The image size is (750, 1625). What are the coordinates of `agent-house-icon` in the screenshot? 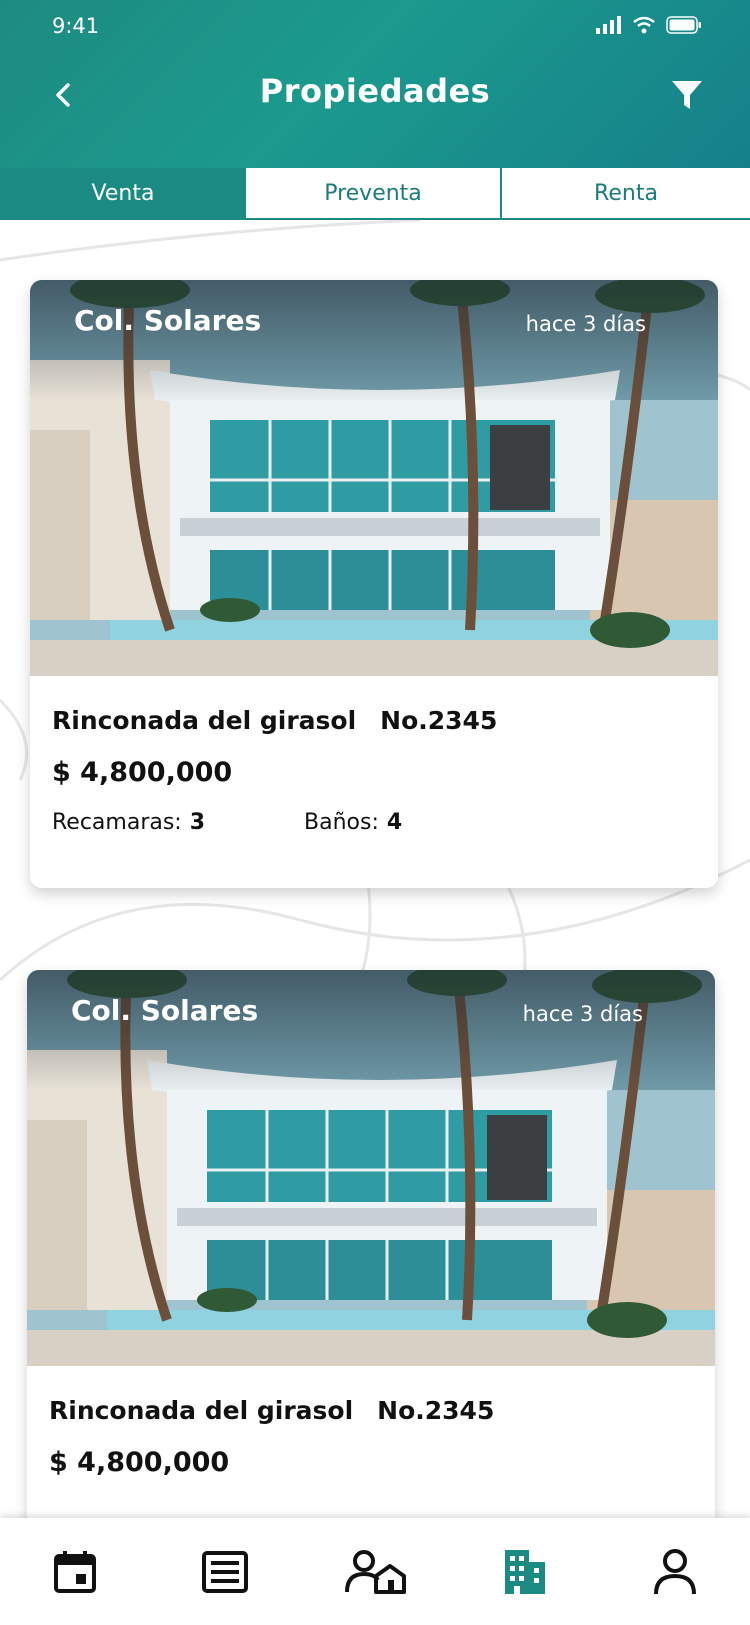 It's located at (375, 1571).